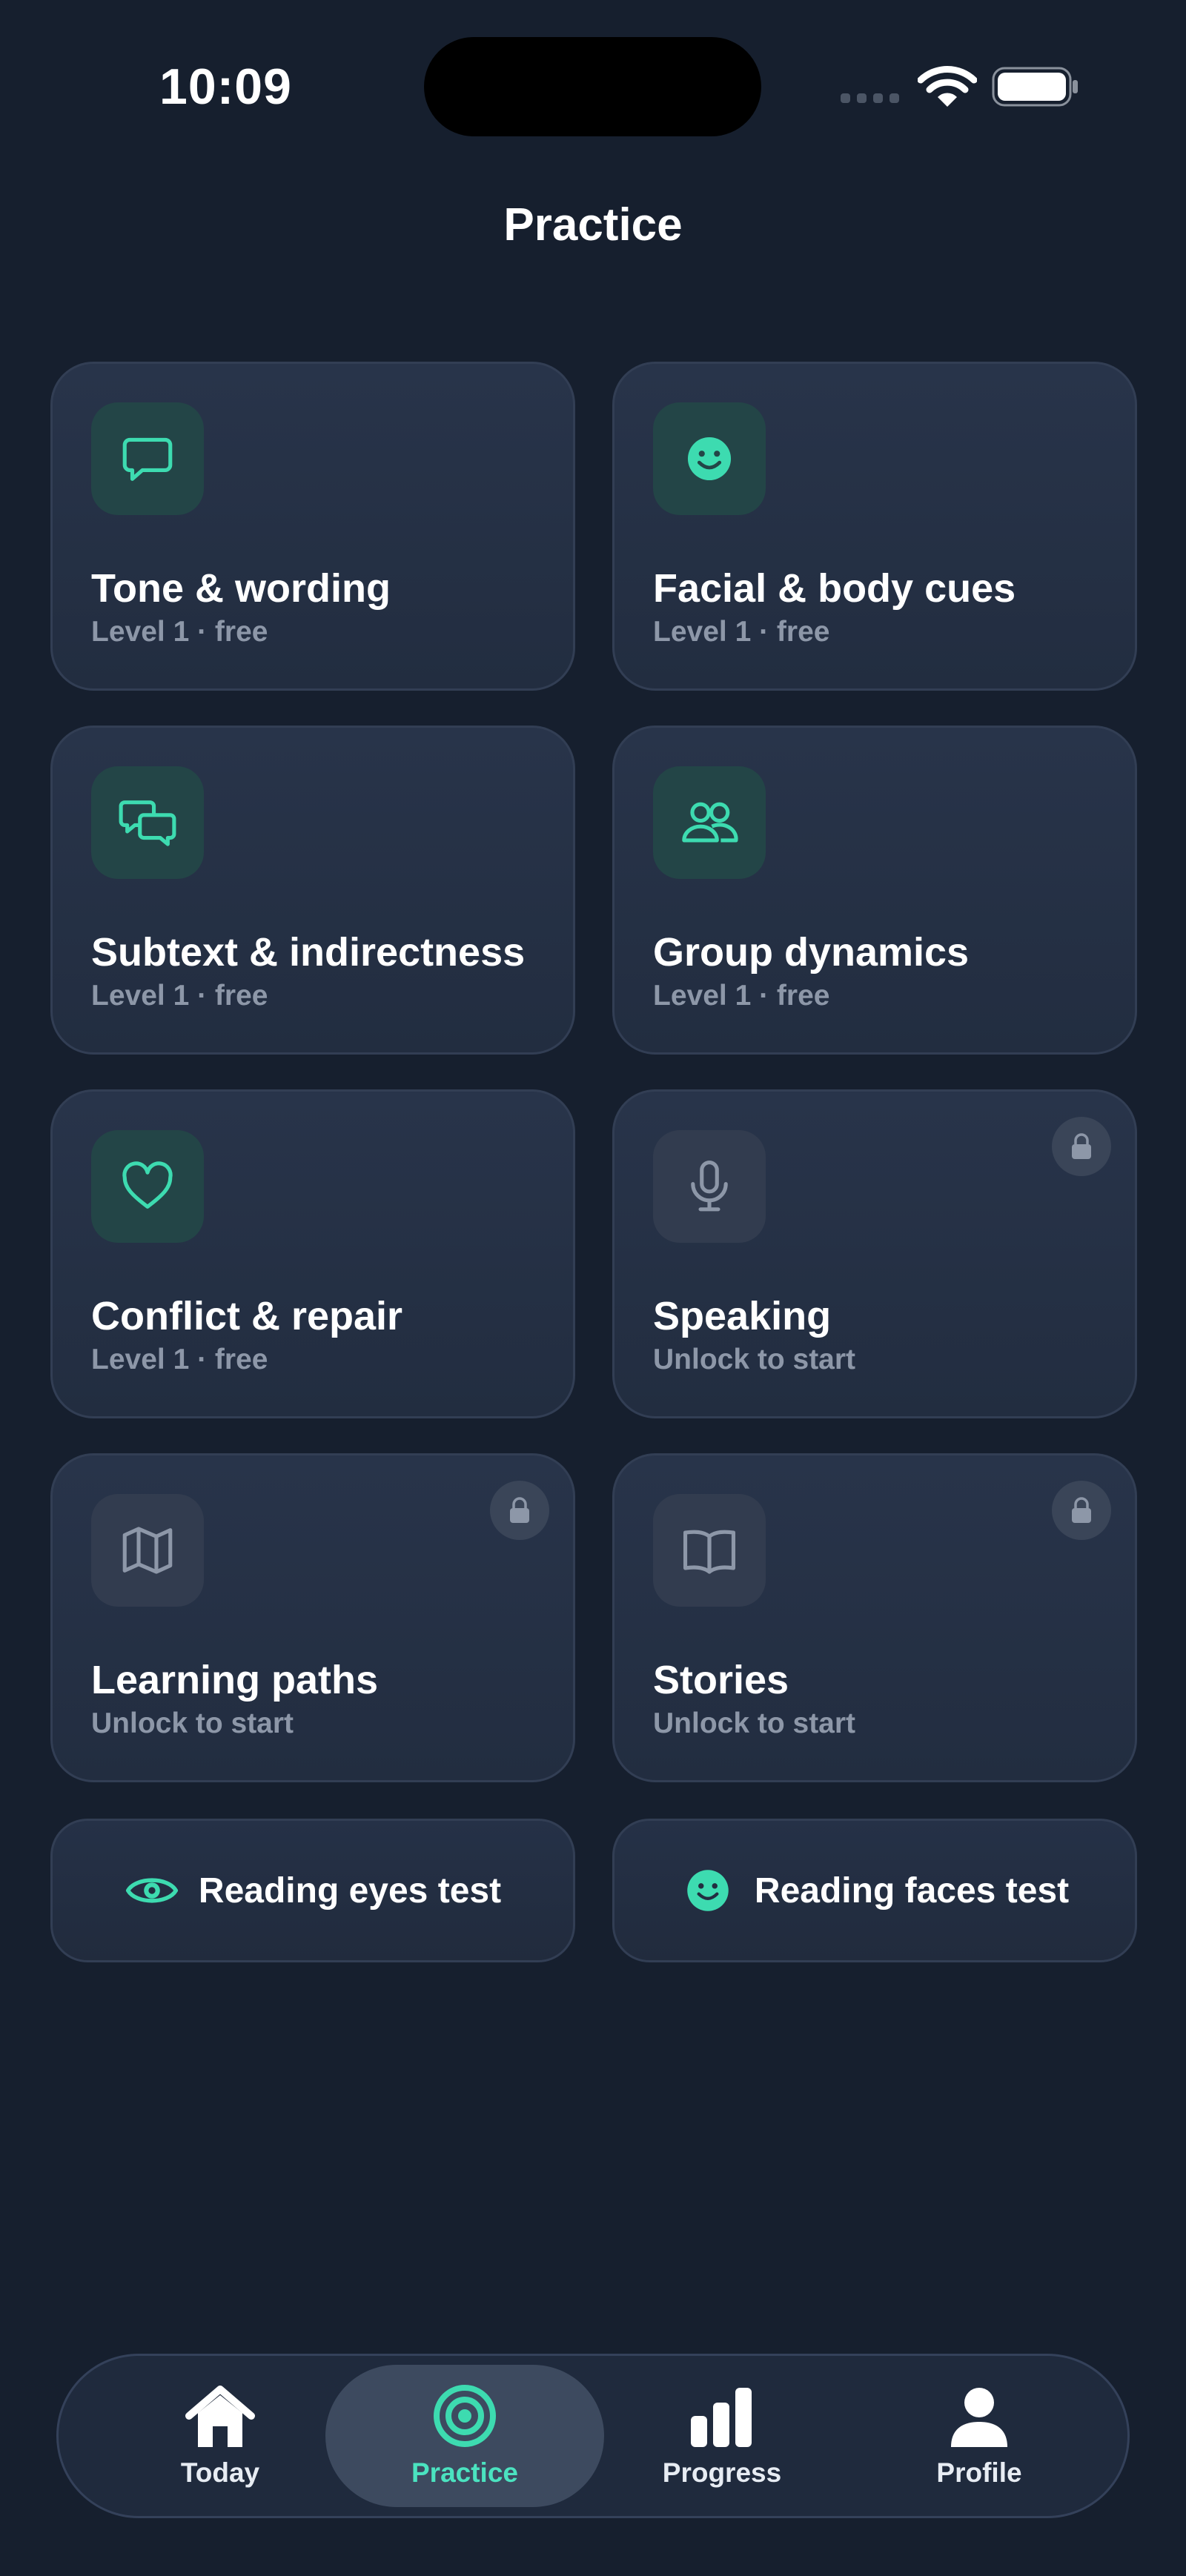  I want to click on test-label: Reading faces test, so click(912, 1890).